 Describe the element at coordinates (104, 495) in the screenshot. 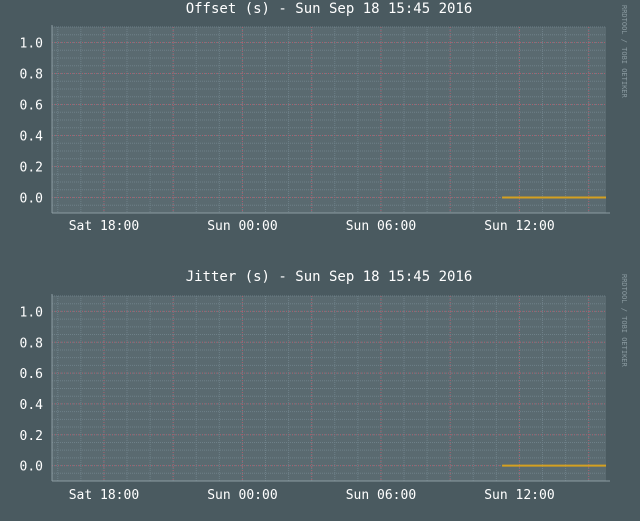

I see `jitter-x-tick-label: Sat 18:00` at that location.